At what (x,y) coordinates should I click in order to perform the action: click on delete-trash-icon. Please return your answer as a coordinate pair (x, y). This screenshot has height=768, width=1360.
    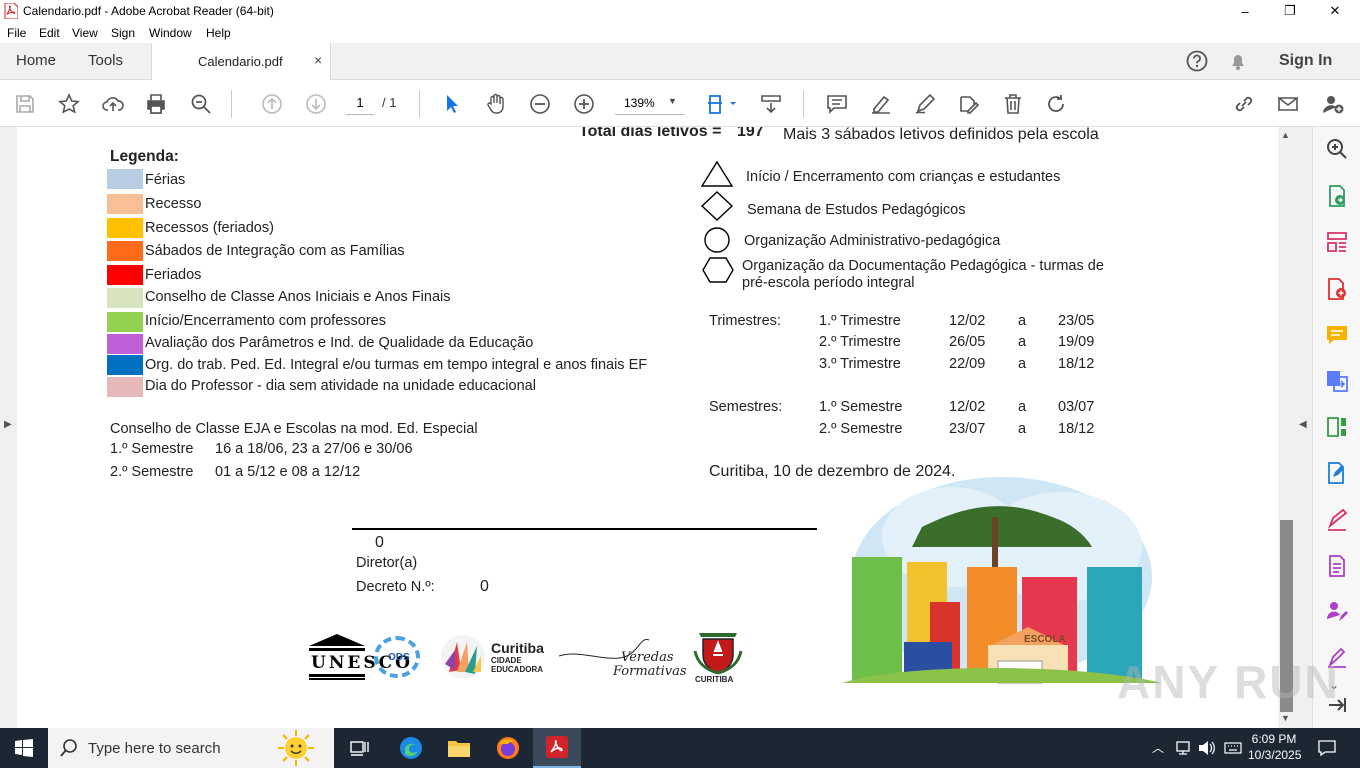
    Looking at the image, I should click on (1013, 104).